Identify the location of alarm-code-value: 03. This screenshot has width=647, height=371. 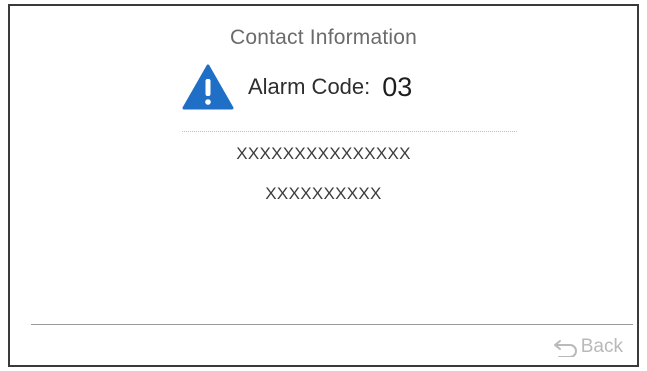
(397, 86).